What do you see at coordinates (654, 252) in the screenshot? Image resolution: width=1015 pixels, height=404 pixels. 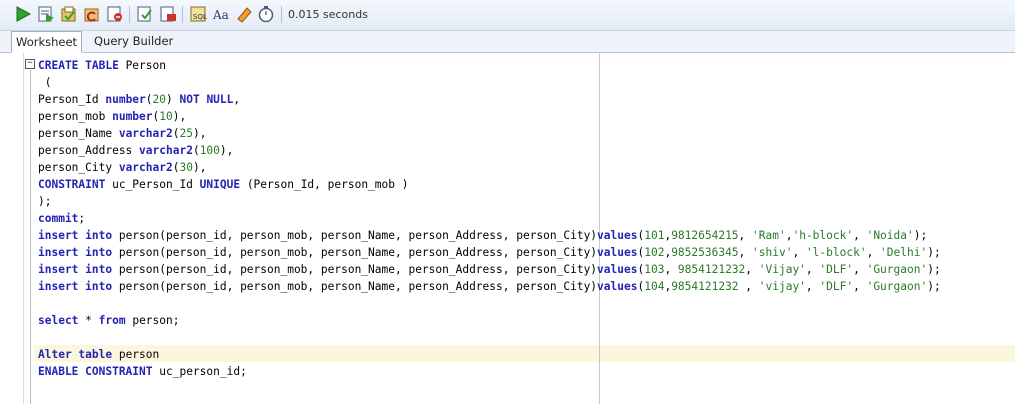 I see `code-token-num: 102` at bounding box center [654, 252].